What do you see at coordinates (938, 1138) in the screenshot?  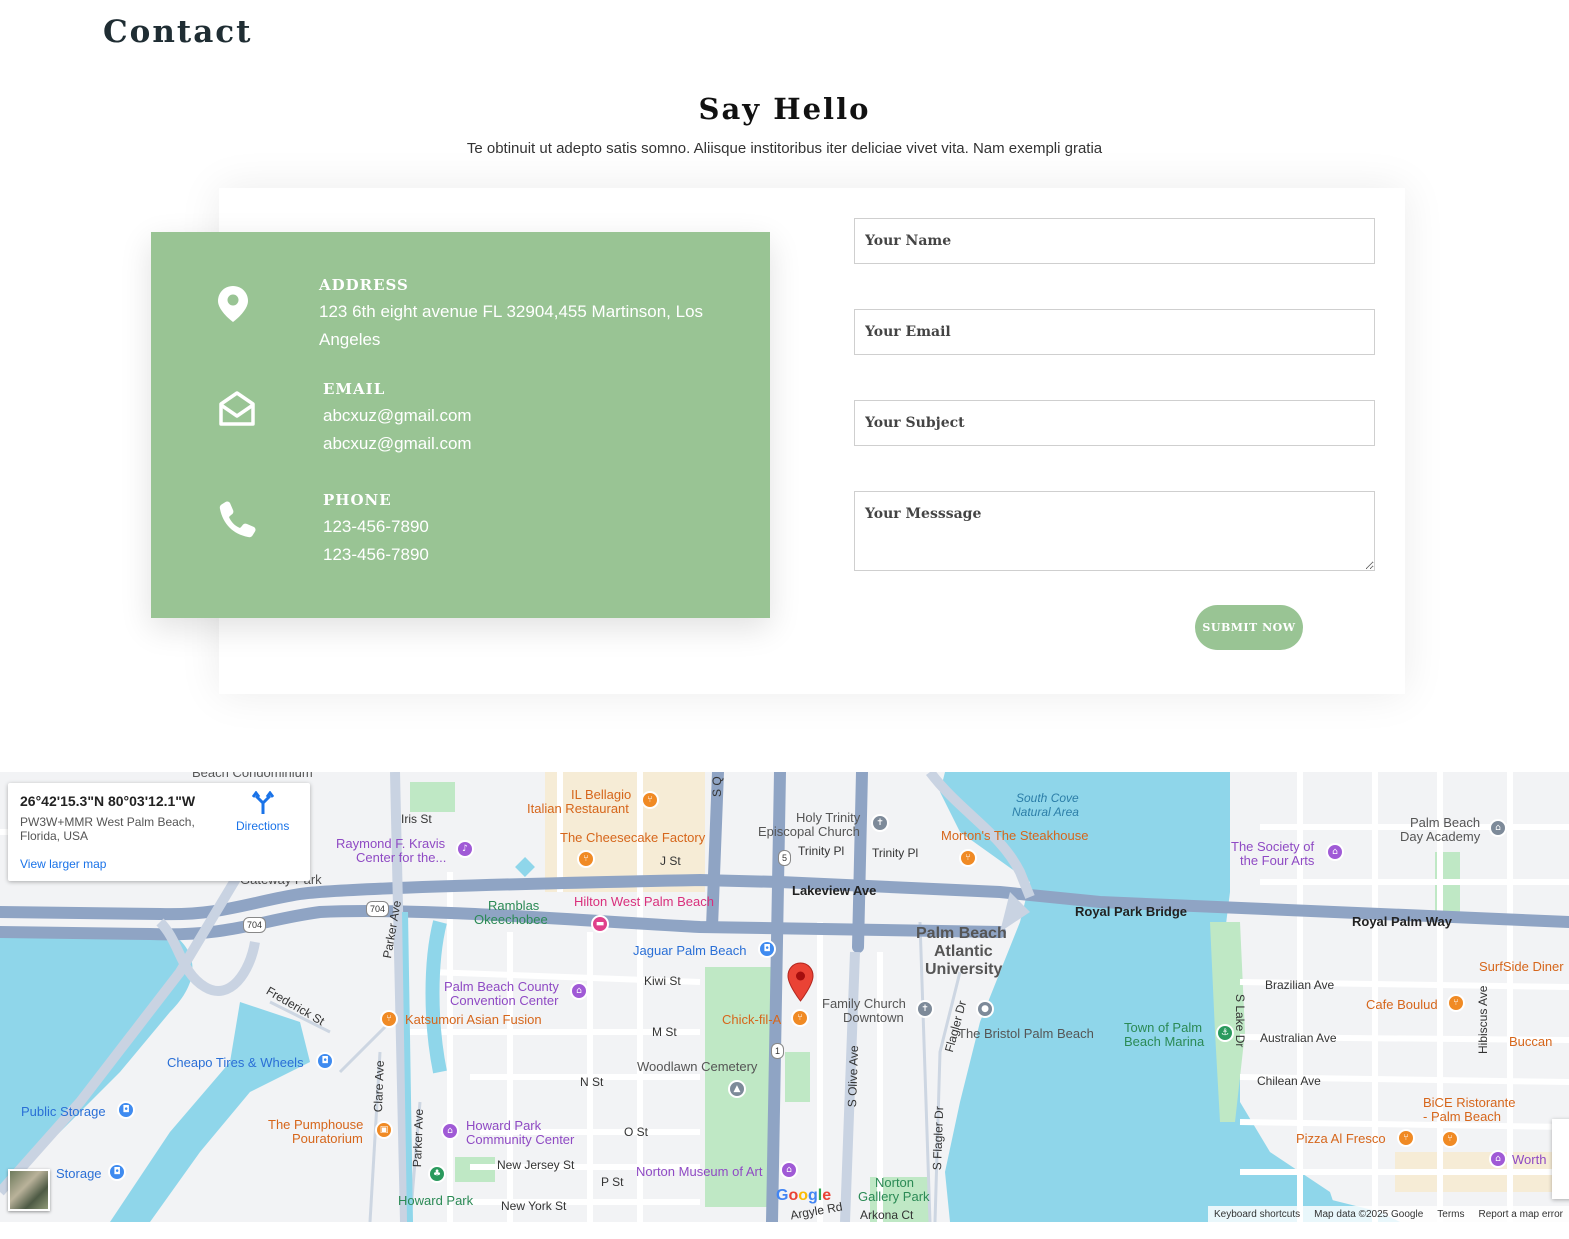 I see `map-label: S Flagler Dr` at bounding box center [938, 1138].